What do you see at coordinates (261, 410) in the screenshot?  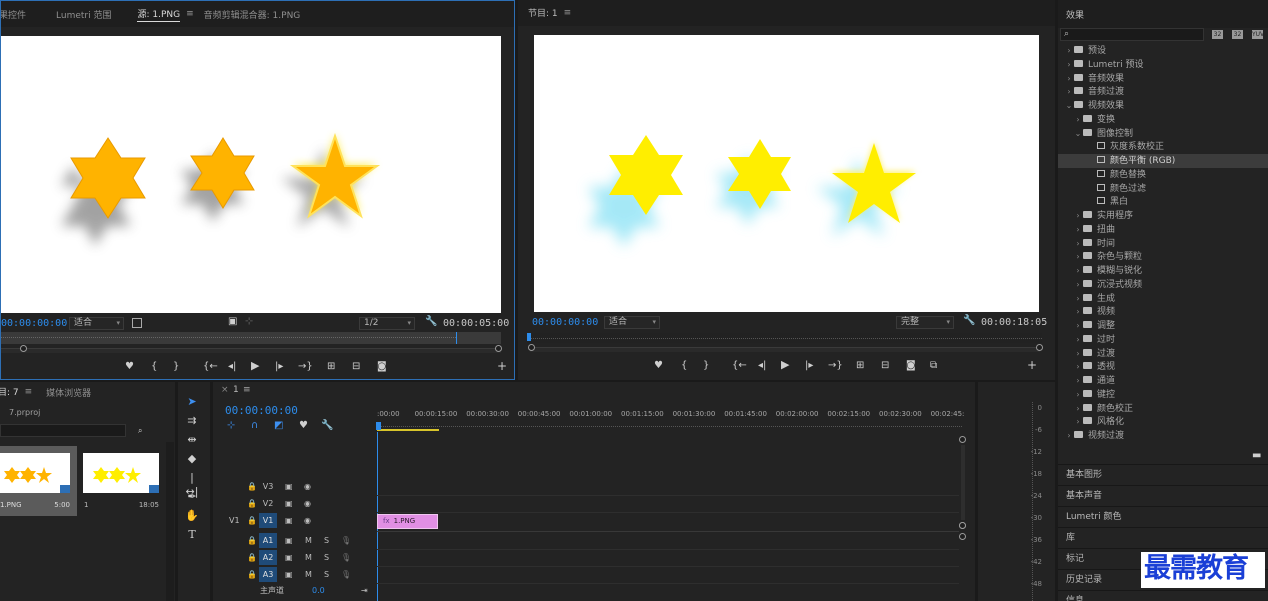 I see `timeline-timecode: 00:00:00:00` at bounding box center [261, 410].